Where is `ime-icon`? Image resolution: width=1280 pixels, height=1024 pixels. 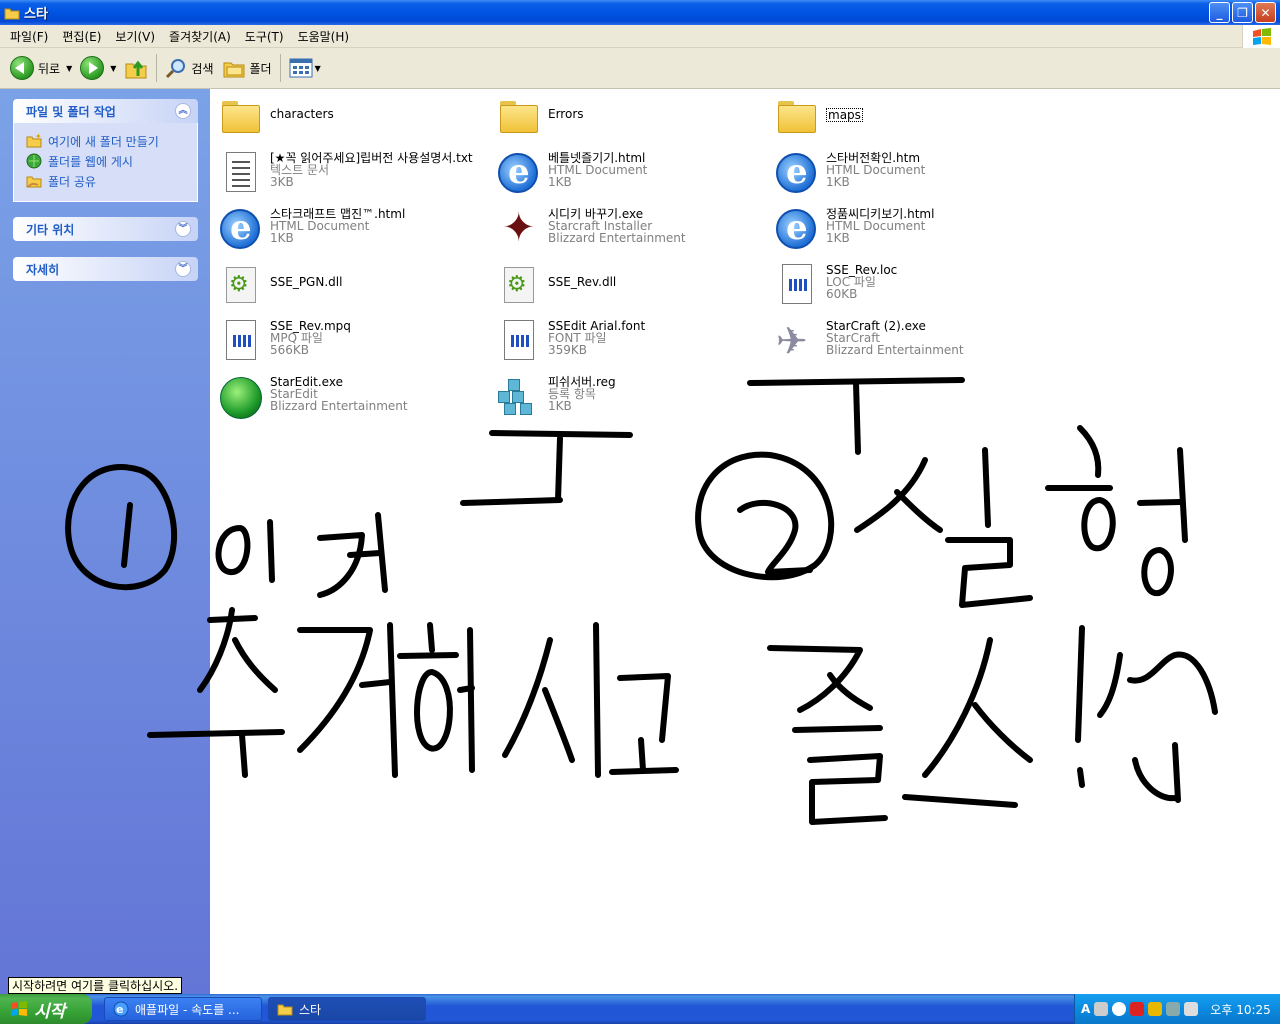
ime-icon is located at coordinates (1101, 1009).